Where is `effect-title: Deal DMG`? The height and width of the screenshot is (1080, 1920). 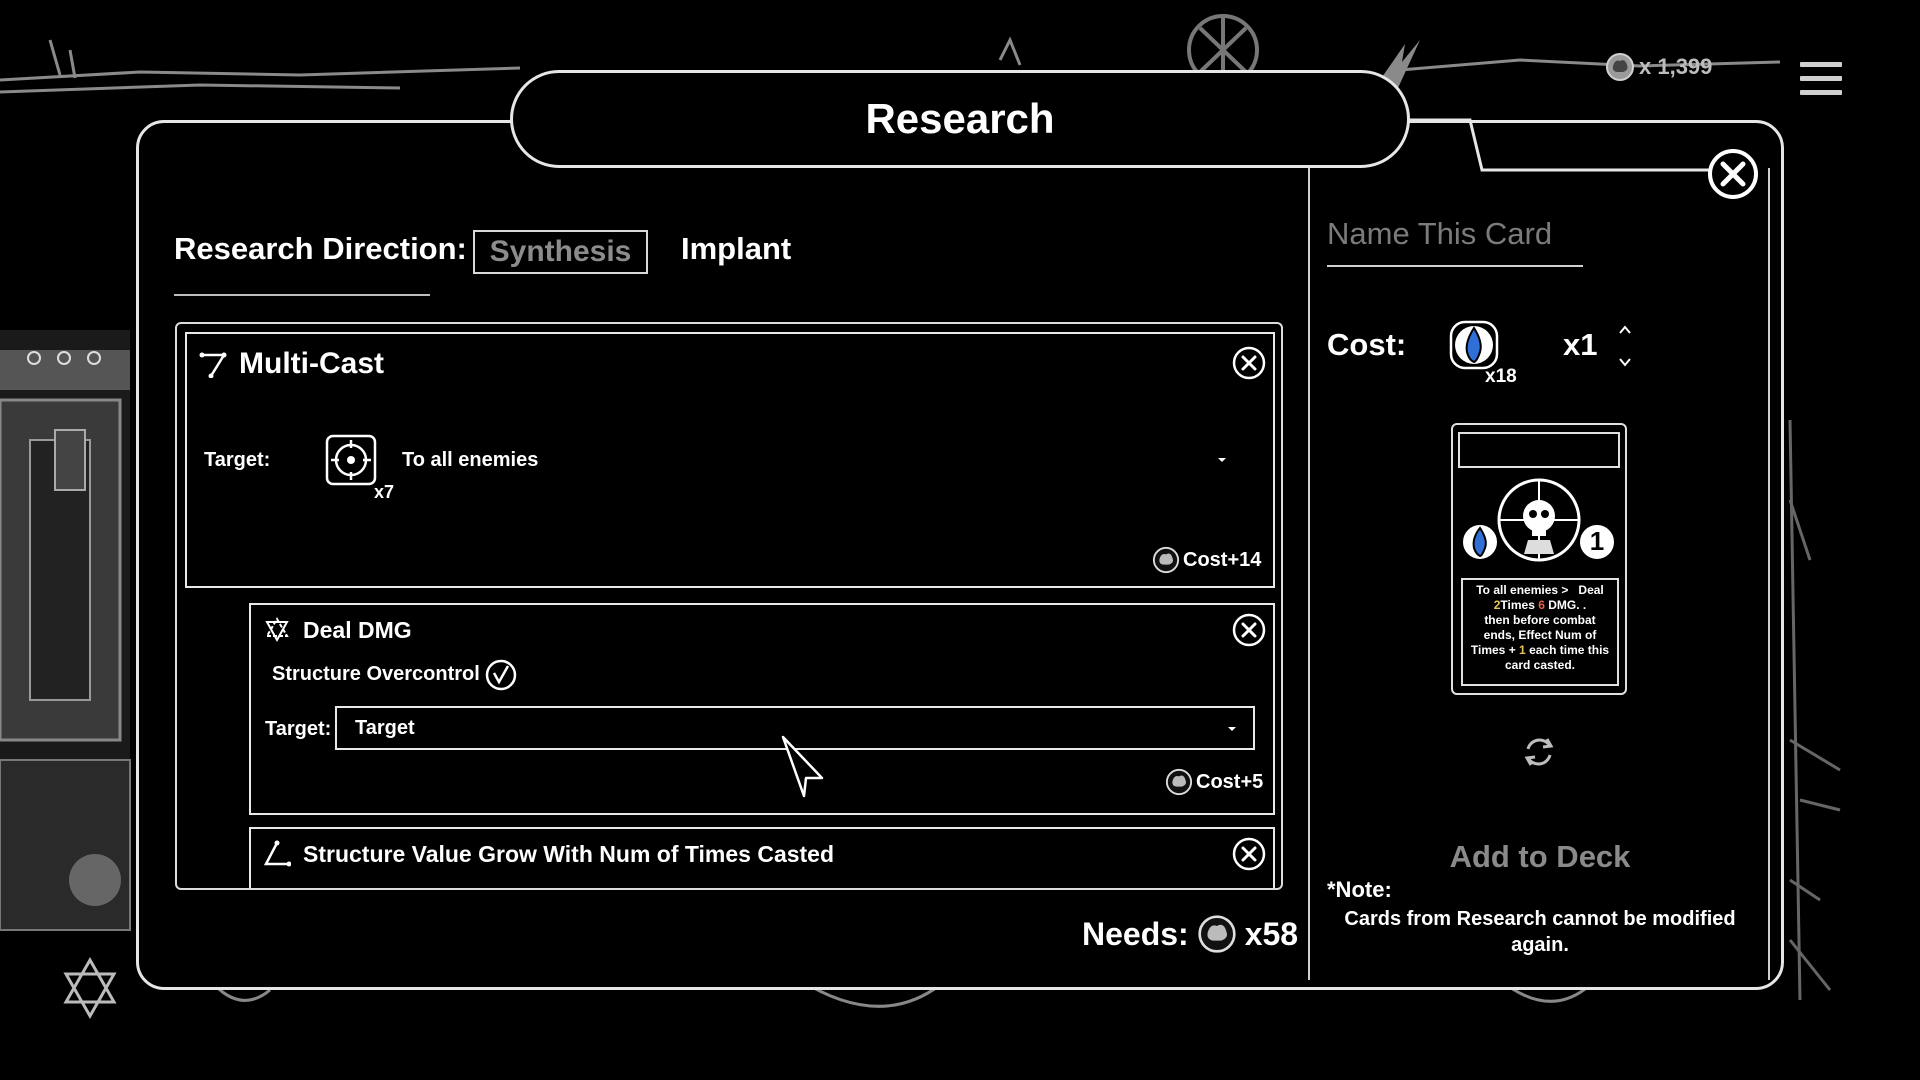
effect-title: Deal DMG is located at coordinates (337, 630).